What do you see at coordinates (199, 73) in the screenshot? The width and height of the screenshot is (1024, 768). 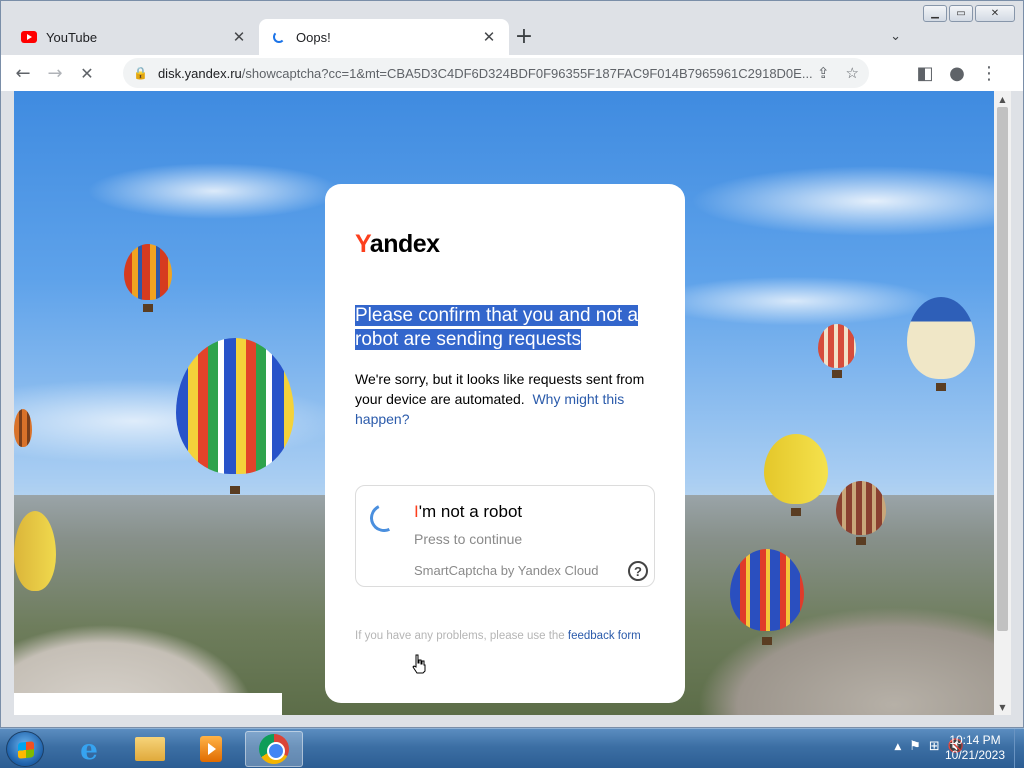 I see `url-host: disk.yandex.ru` at bounding box center [199, 73].